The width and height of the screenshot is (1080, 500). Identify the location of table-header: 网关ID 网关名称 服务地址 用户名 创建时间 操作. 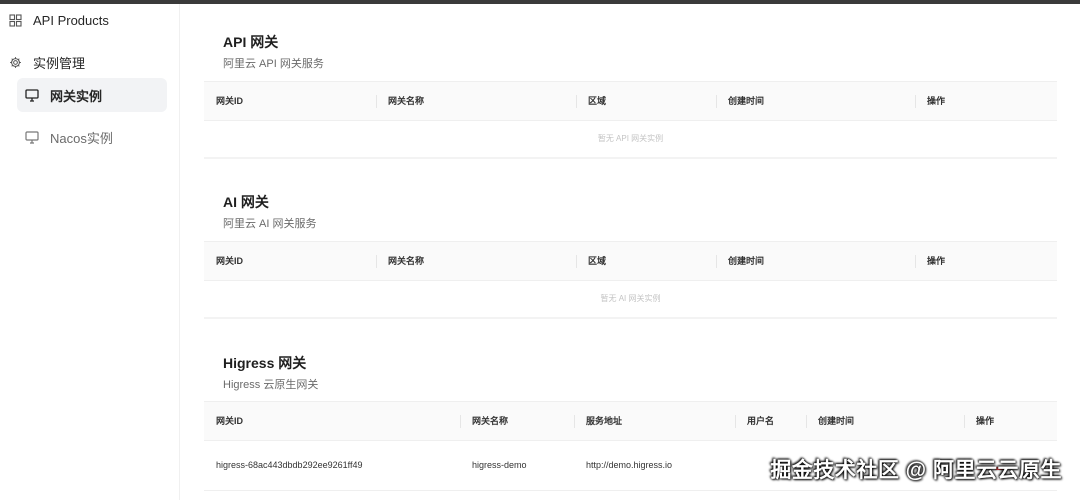
(630, 421).